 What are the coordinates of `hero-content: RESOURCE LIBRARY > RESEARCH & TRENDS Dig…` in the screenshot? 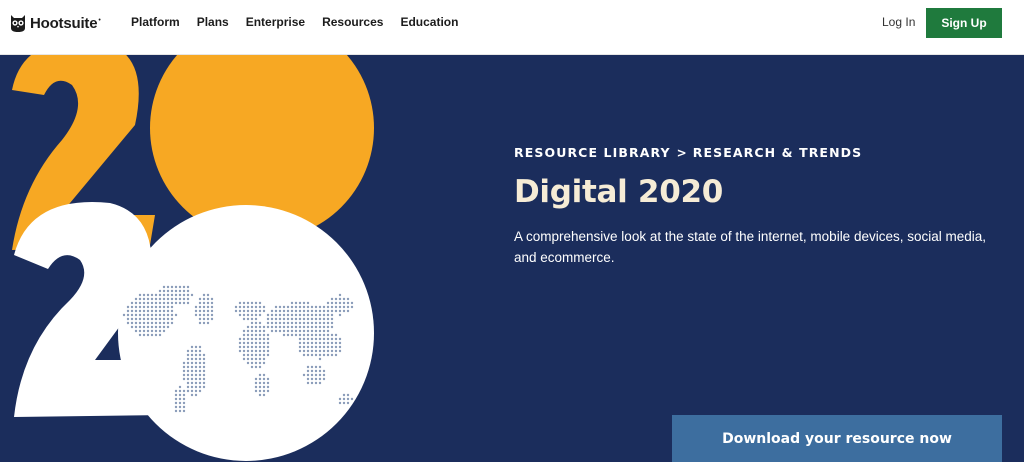 It's located at (759, 206).